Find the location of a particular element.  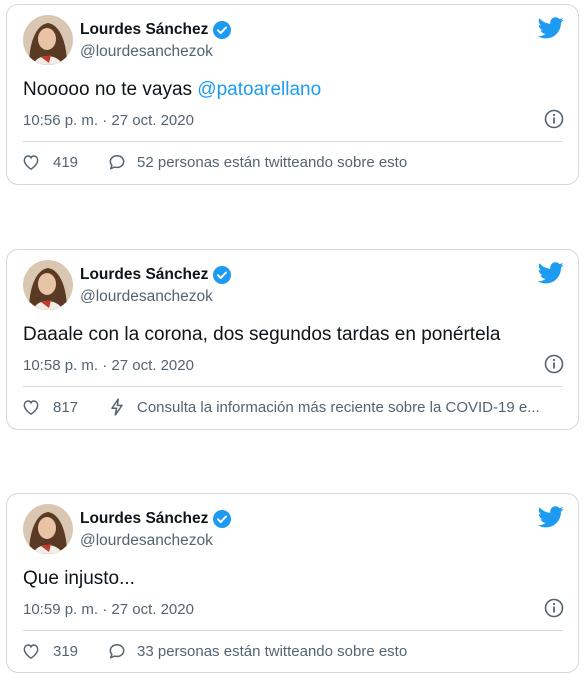

tweet-text: Nooooo no te vayas @patoarellano is located at coordinates (172, 90).